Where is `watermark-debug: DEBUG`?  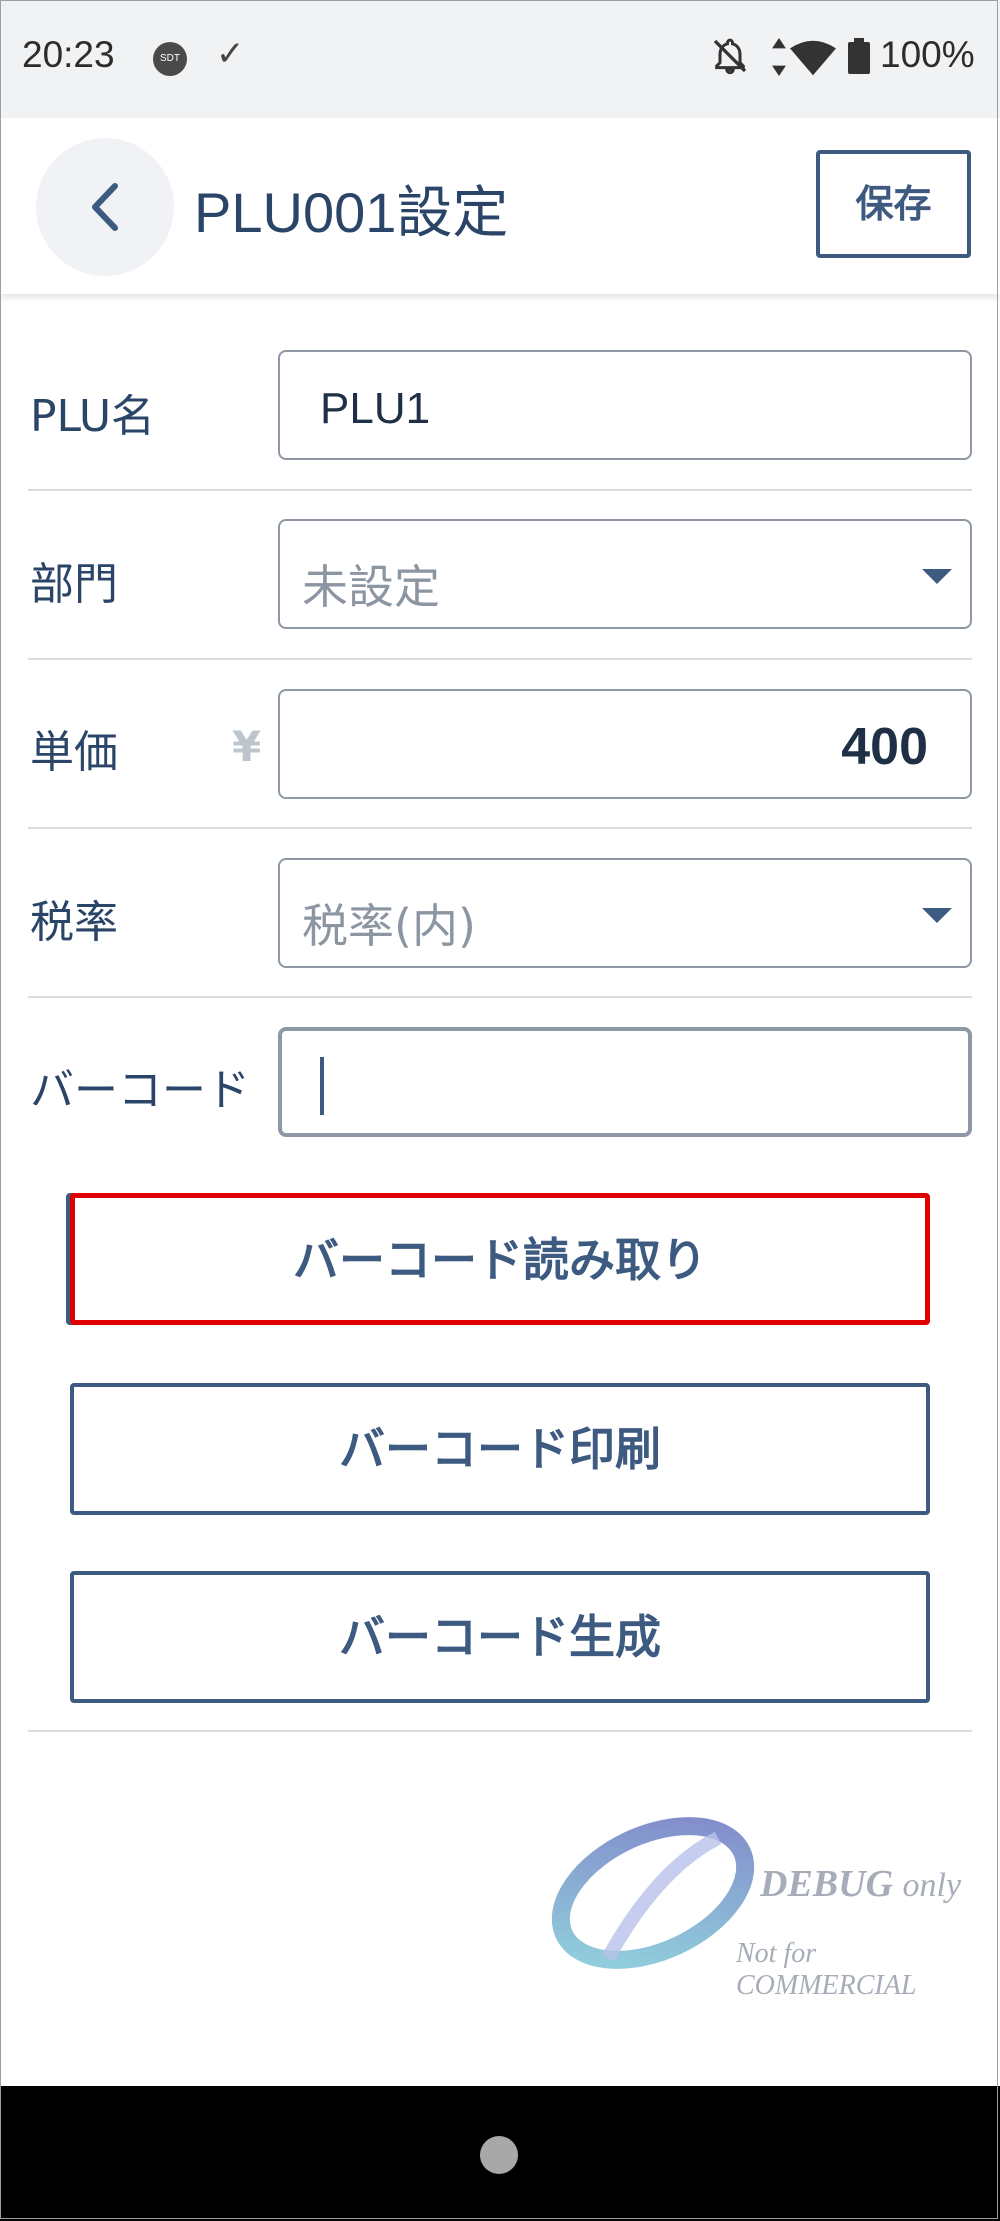
watermark-debug: DEBUG is located at coordinates (827, 1884).